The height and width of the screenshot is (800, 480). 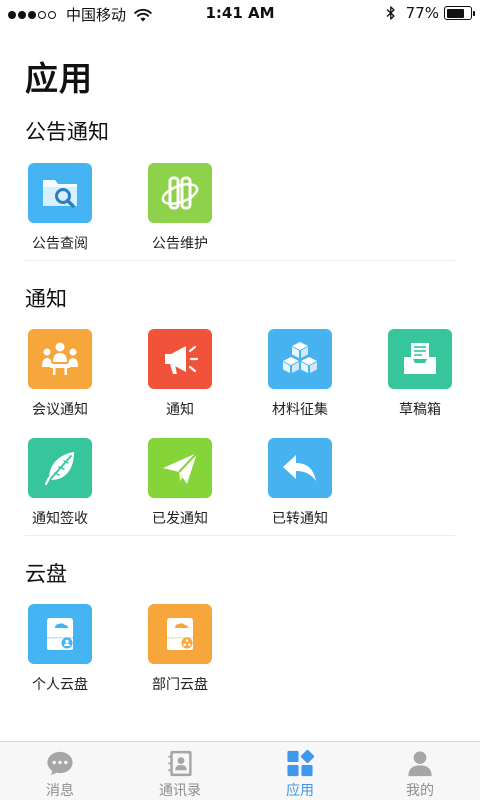 I want to click on app-announcement-view: 公告查阅, so click(x=60, y=208).